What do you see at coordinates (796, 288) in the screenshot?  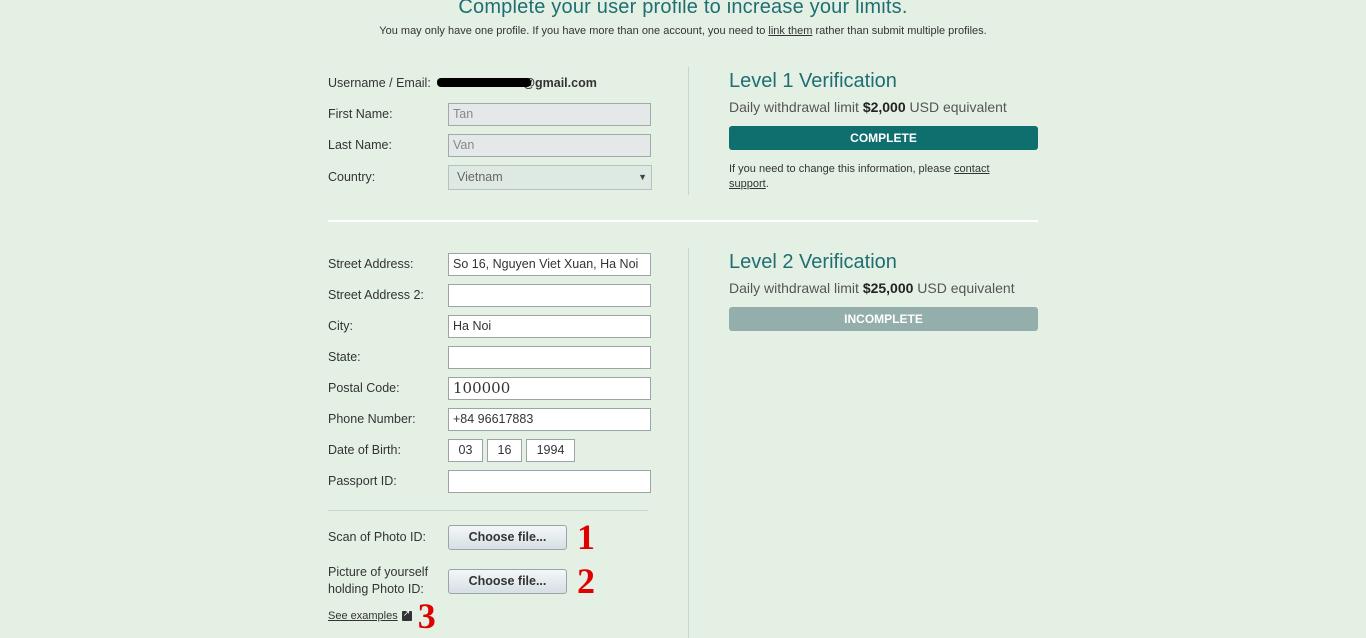 I see `level2-limit-pre: Daily withdrawal limit` at bounding box center [796, 288].